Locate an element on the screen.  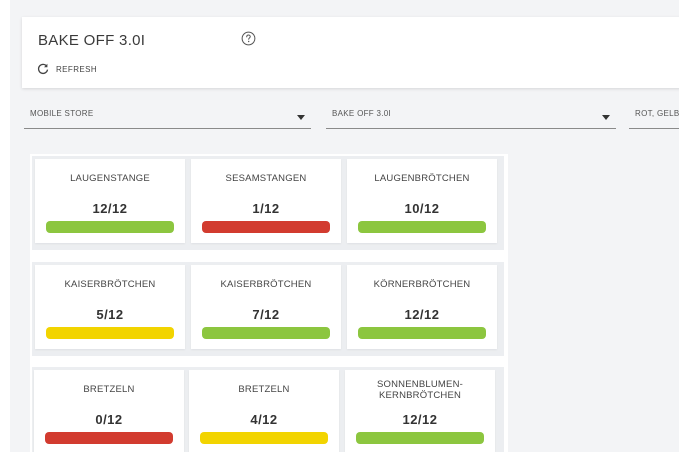
status-filter-select: ROT, GELB is located at coordinates (654, 114).